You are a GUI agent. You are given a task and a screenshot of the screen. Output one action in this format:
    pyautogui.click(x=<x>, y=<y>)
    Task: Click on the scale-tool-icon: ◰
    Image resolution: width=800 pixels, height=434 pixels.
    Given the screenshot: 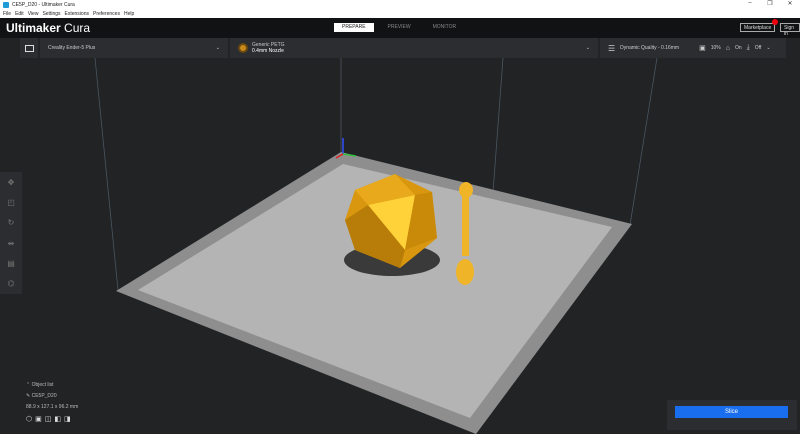 What is the action you would take?
    pyautogui.click(x=11, y=202)
    